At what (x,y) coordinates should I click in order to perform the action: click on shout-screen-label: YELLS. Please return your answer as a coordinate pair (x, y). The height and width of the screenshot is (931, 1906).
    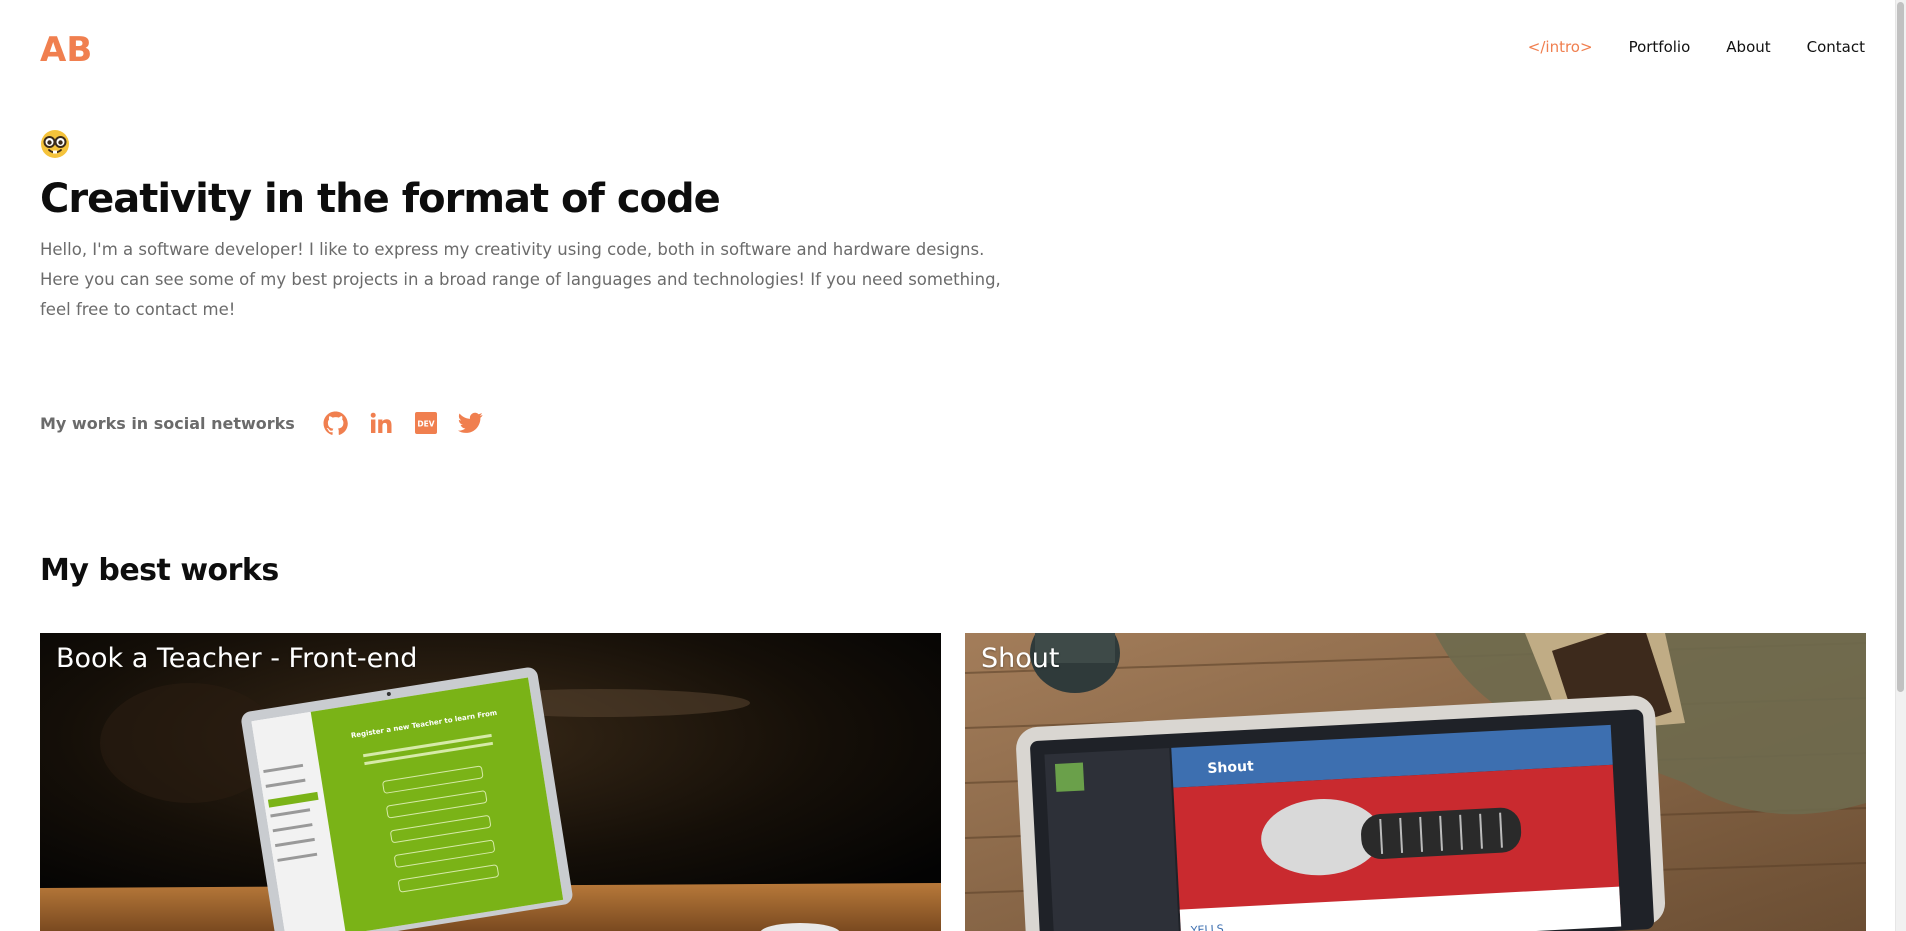
    Looking at the image, I should click on (1207, 926).